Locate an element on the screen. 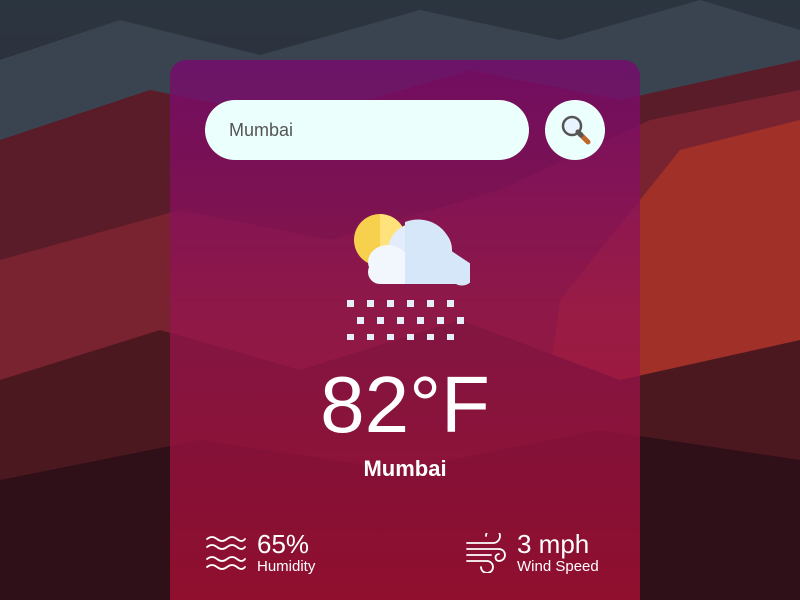 Image resolution: width=800 pixels, height=600 pixels. humidity-detail: 65% Humidity is located at coordinates (260, 553).